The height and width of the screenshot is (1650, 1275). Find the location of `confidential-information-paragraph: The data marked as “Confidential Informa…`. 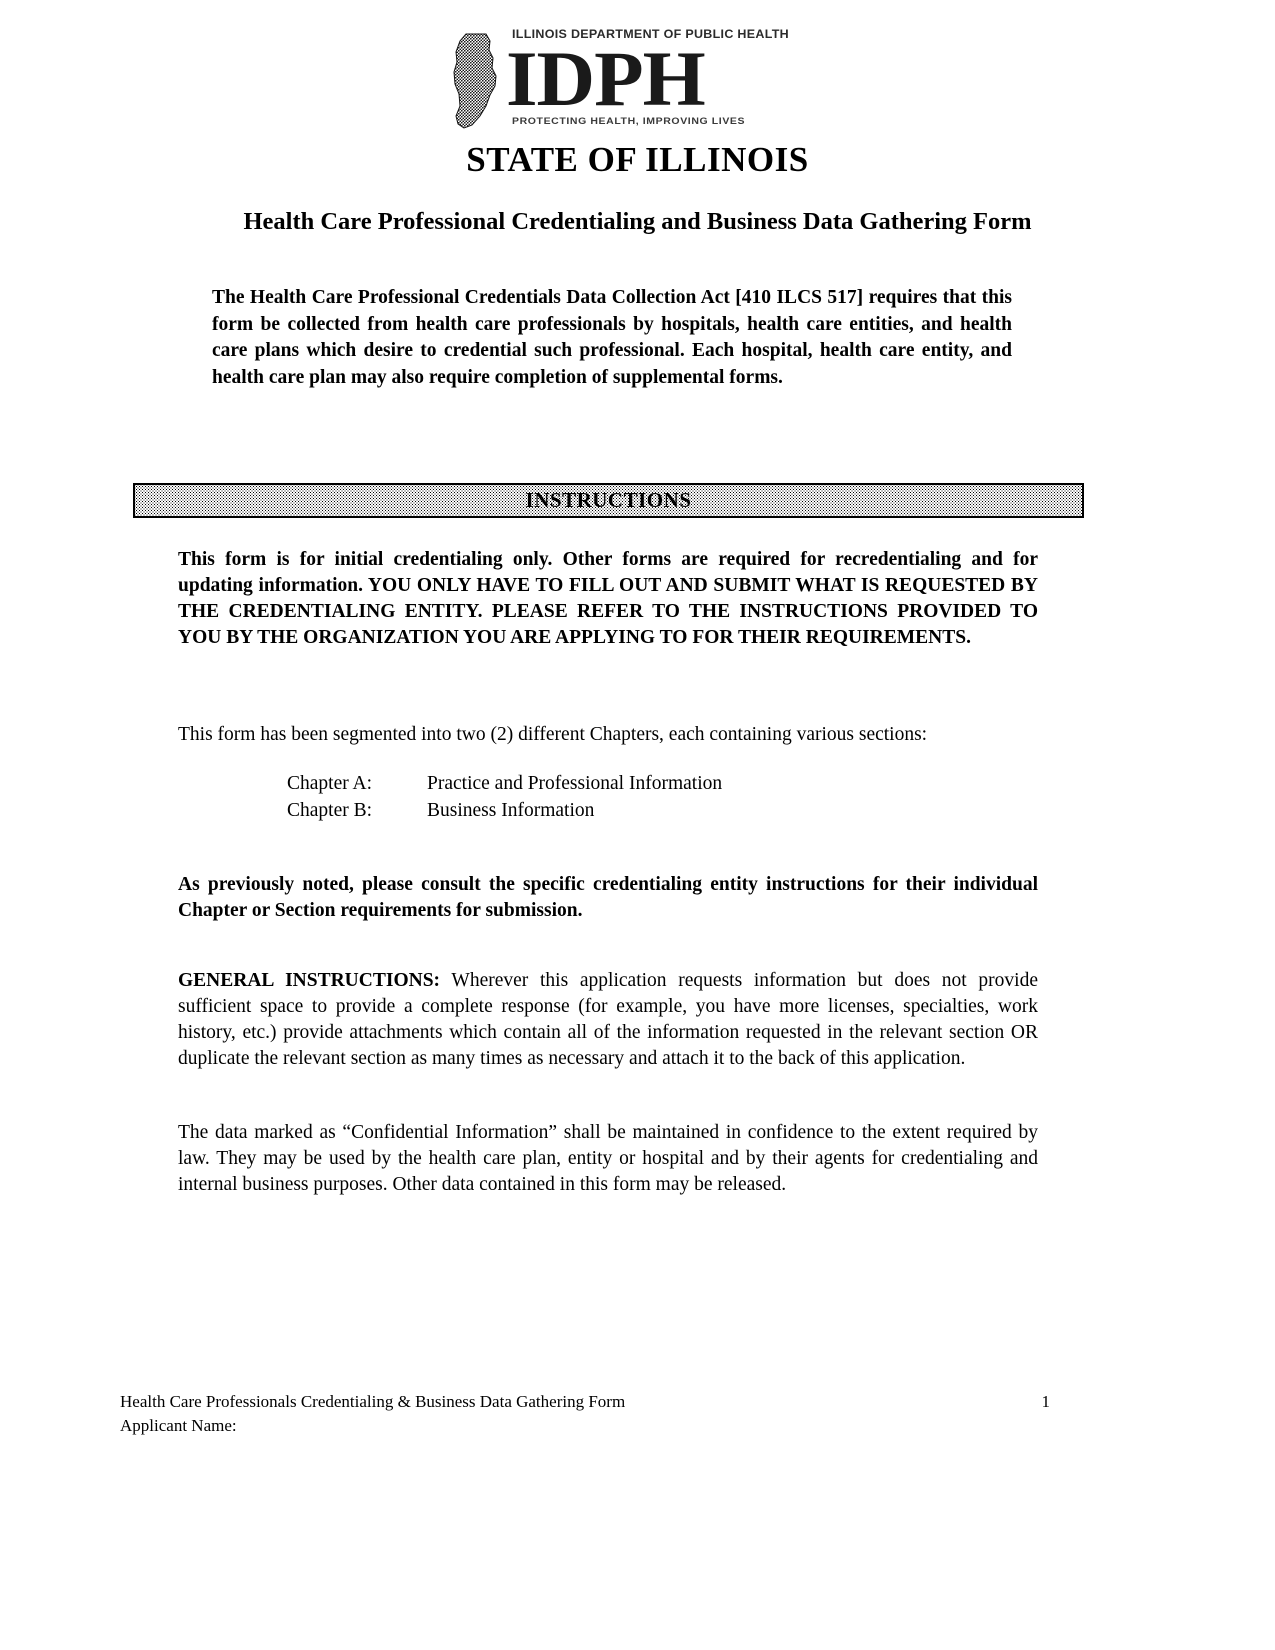

confidential-information-paragraph: The data marked as “Confidential Informa… is located at coordinates (608, 1158).